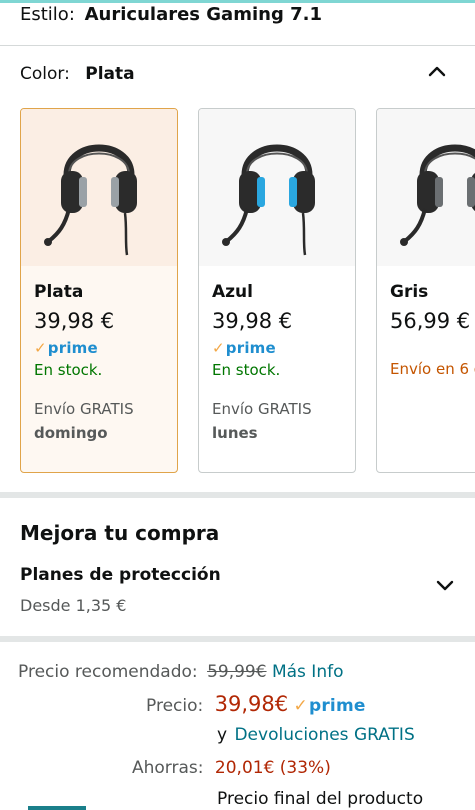 The width and height of the screenshot is (475, 810). Describe the element at coordinates (409, 292) in the screenshot. I see `swatch-name: Gris` at that location.